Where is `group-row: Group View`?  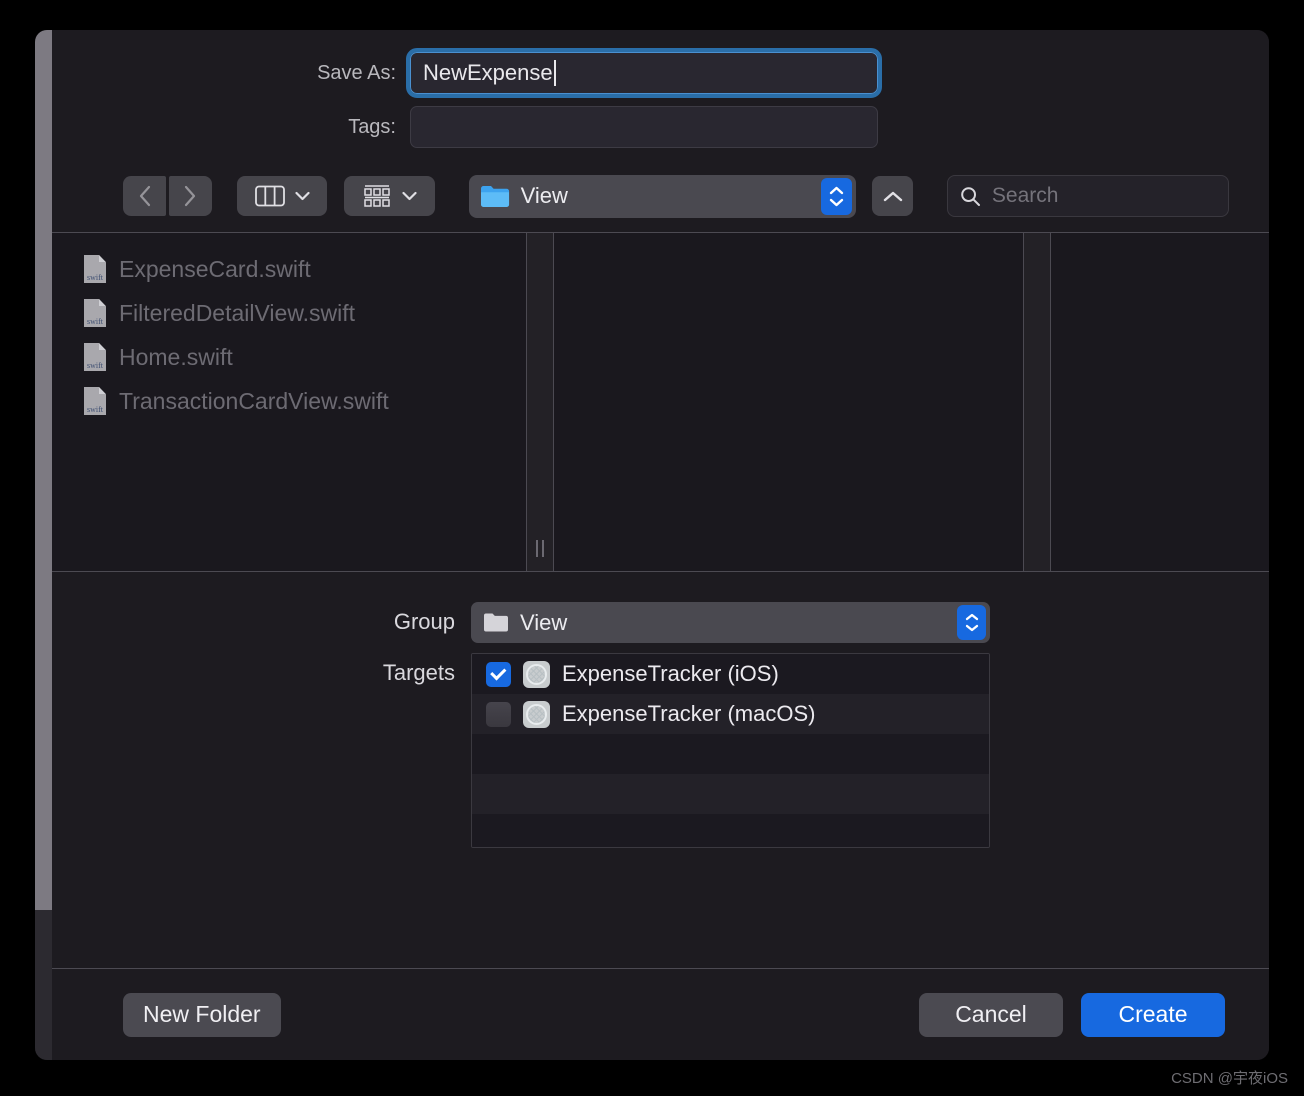
group-row: Group View is located at coordinates (660, 622).